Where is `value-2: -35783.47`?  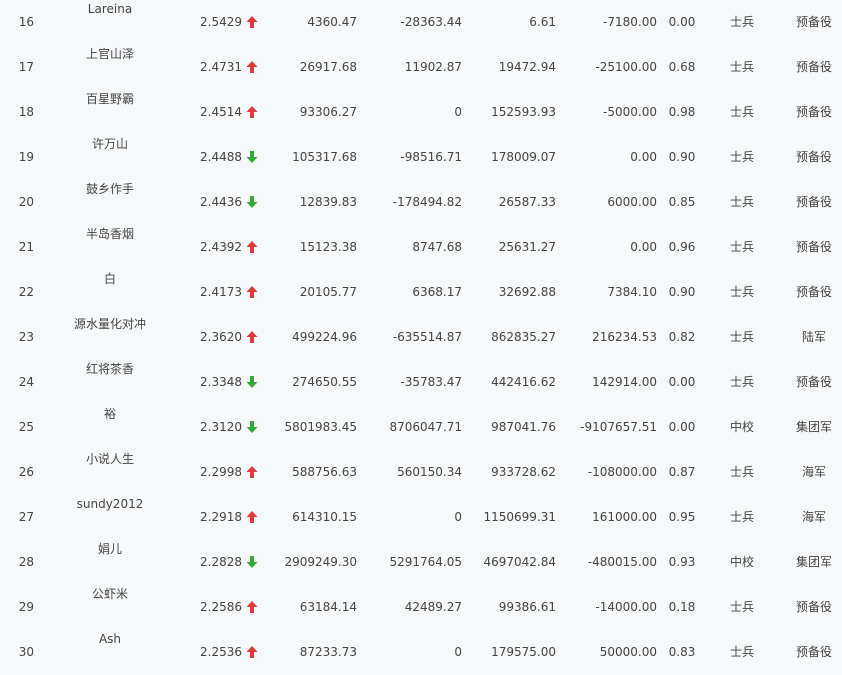 value-2: -35783.47 is located at coordinates (431, 382).